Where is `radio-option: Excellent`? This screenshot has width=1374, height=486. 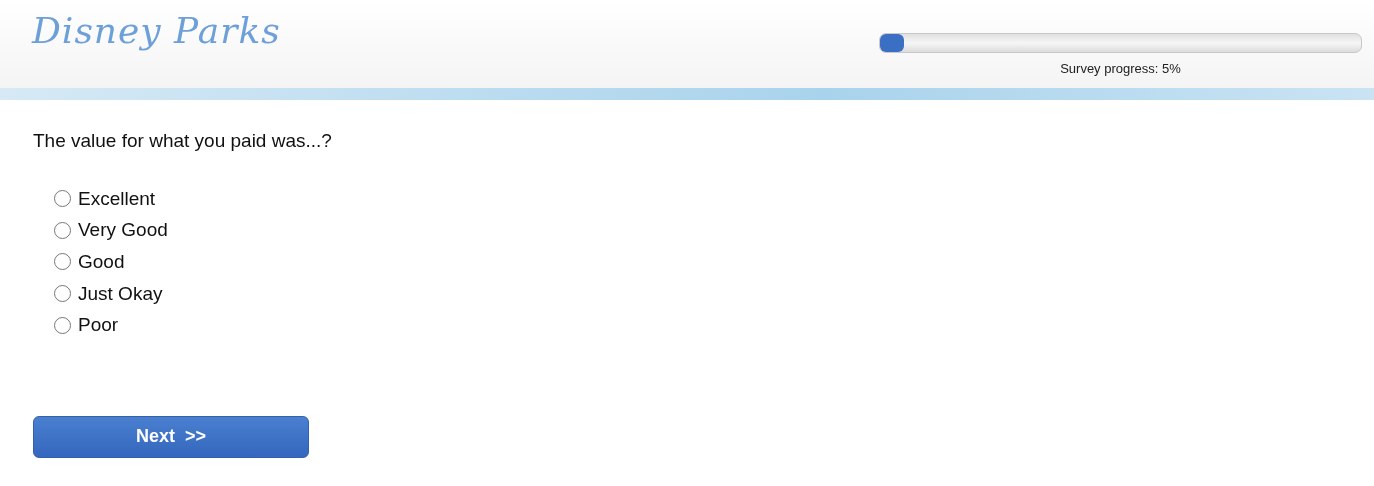
radio-option: Excellent is located at coordinates (697, 199).